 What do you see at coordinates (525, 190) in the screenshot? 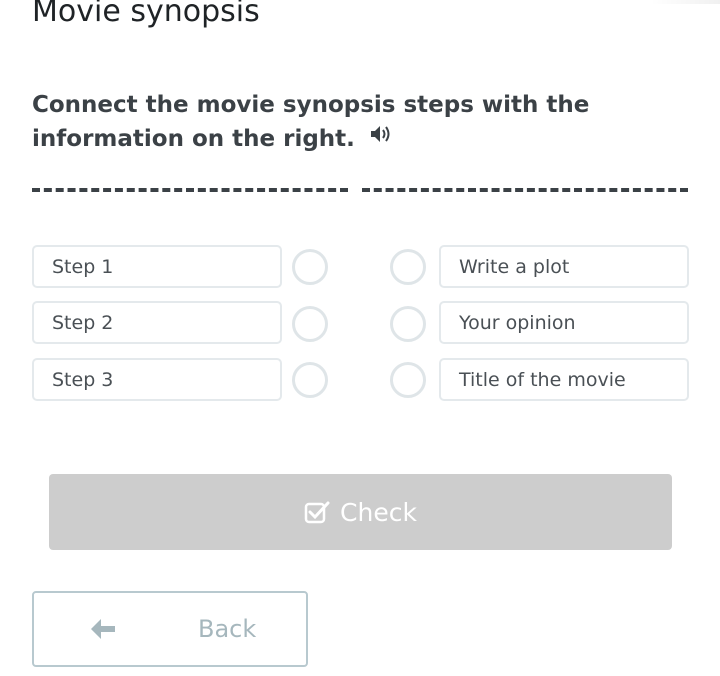
I see `dashed-separator-right` at bounding box center [525, 190].